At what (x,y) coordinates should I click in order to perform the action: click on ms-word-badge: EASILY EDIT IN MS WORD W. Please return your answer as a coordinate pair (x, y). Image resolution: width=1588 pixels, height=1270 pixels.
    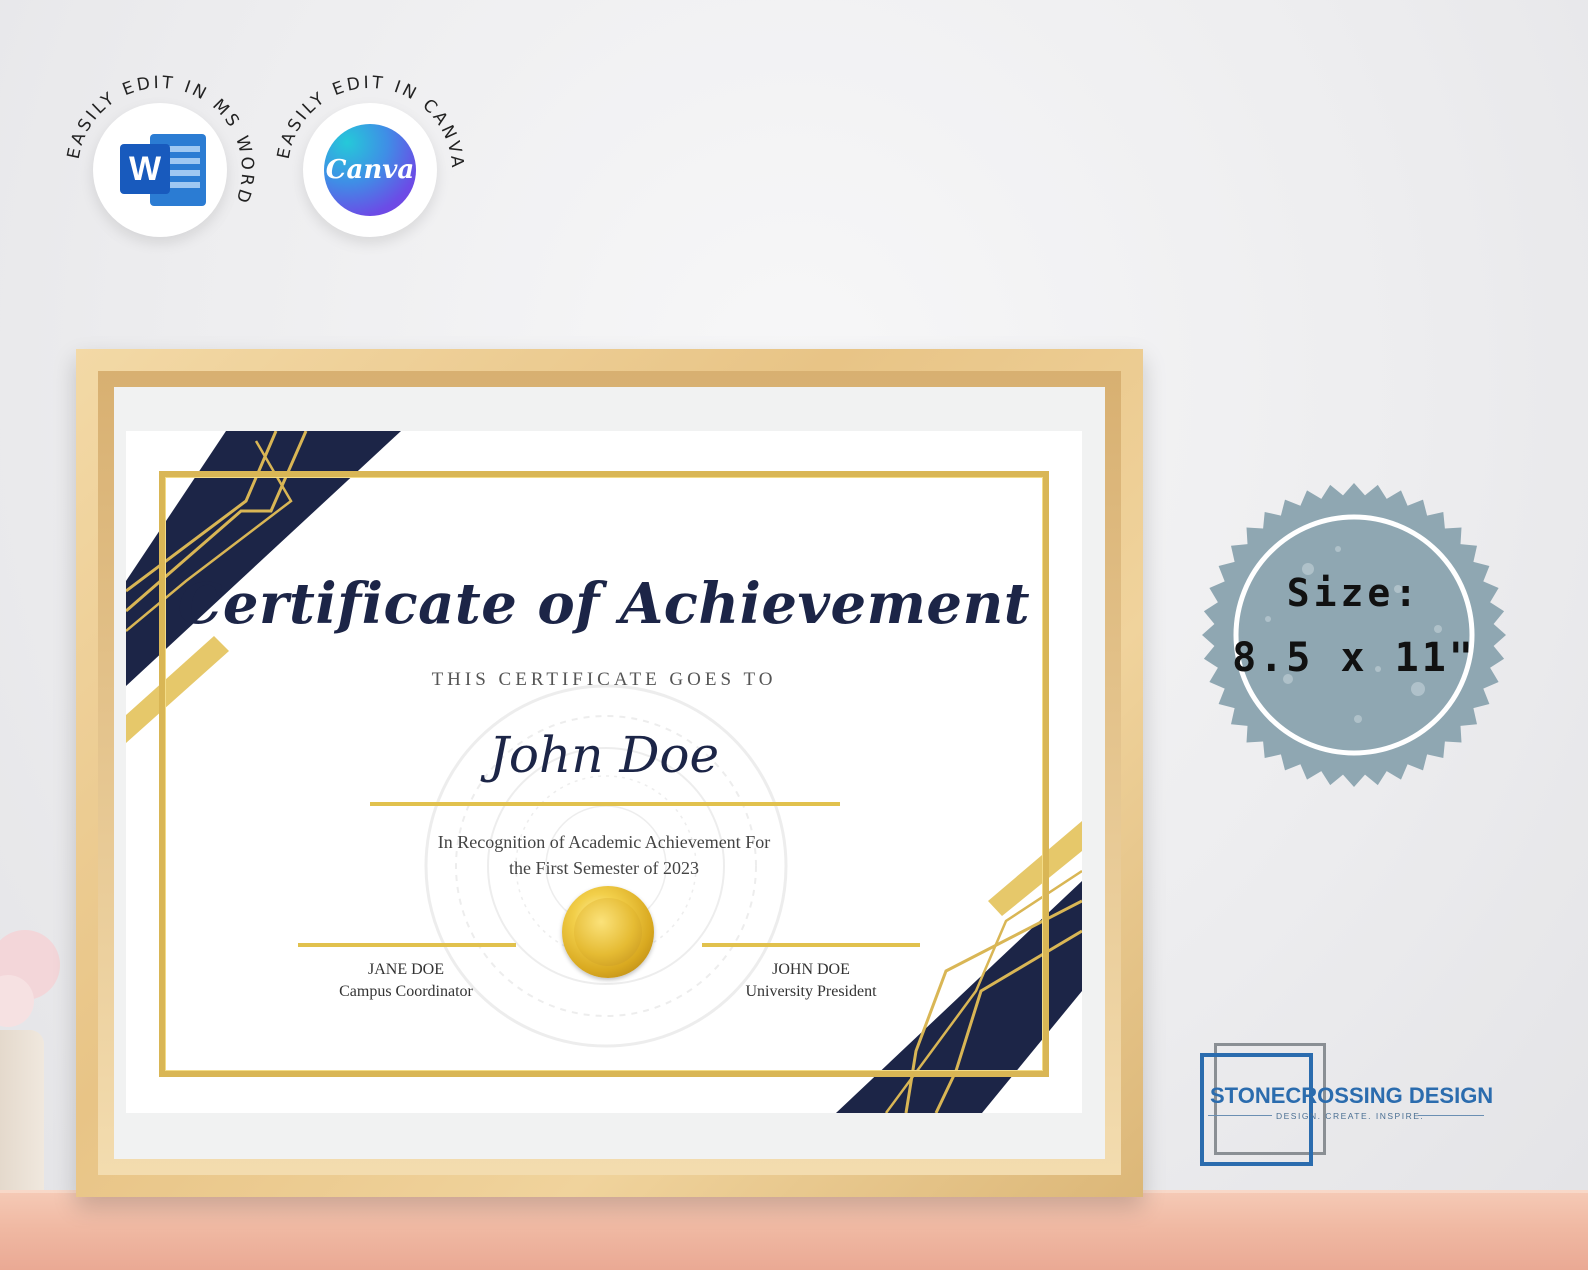
    Looking at the image, I should click on (160, 170).